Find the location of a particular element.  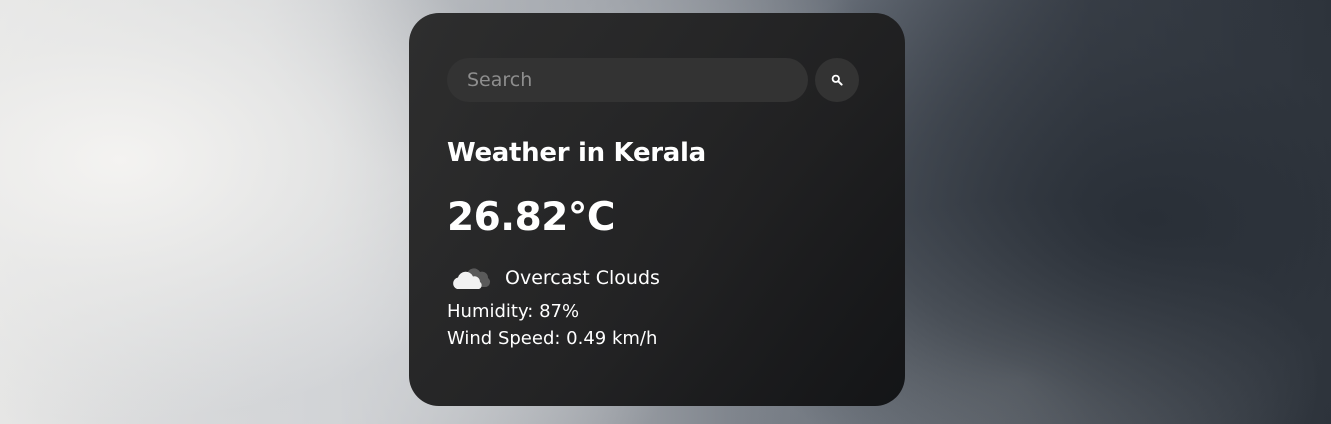

search-icon is located at coordinates (837, 80).